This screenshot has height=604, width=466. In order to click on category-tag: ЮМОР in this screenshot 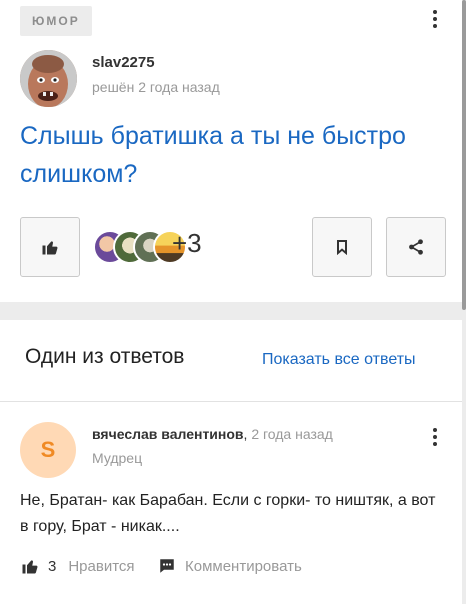, I will do `click(56, 21)`.